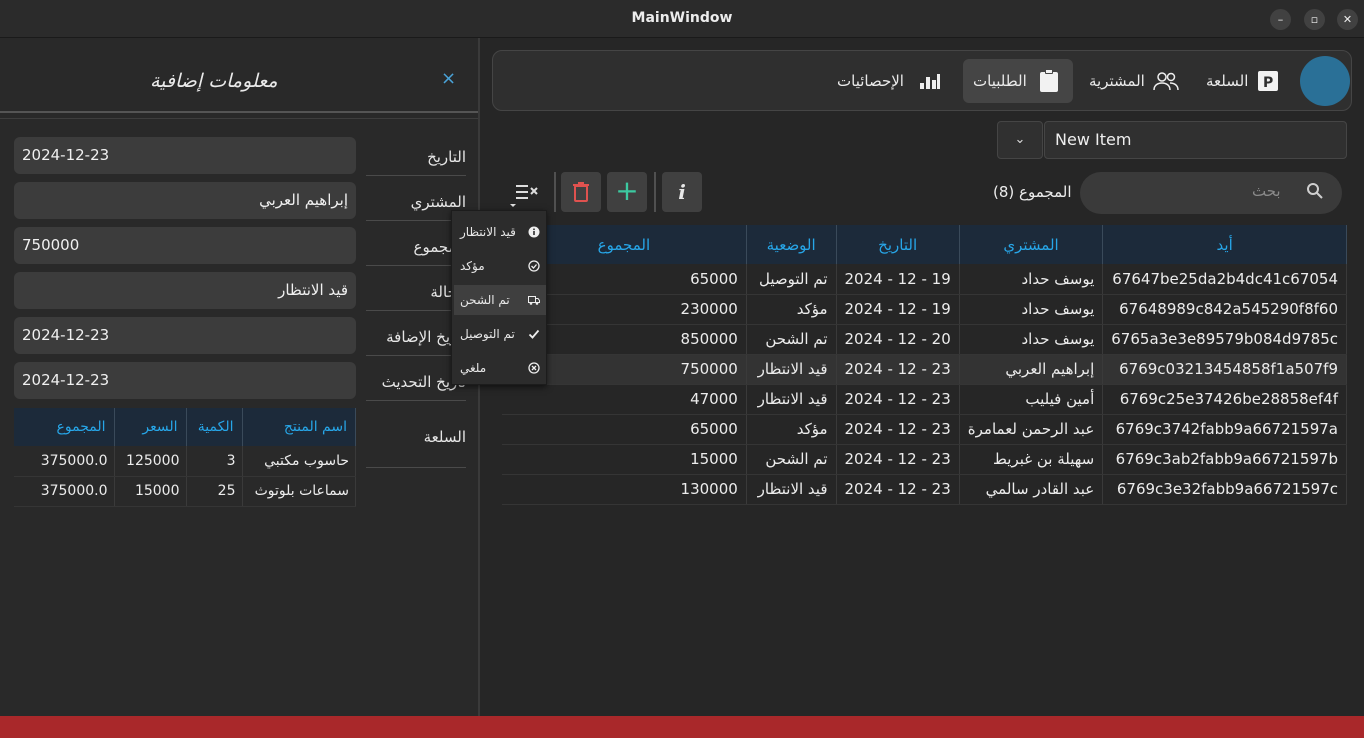 The image size is (1364, 738). What do you see at coordinates (1031, 399) in the screenshot?
I see `cell-buyer: أمين فيليب` at bounding box center [1031, 399].